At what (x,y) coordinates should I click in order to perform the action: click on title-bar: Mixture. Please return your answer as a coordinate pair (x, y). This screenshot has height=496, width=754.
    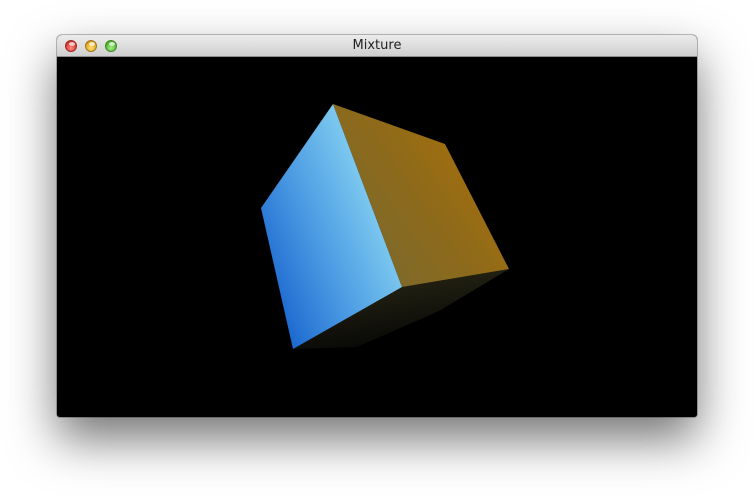
    Looking at the image, I should click on (377, 46).